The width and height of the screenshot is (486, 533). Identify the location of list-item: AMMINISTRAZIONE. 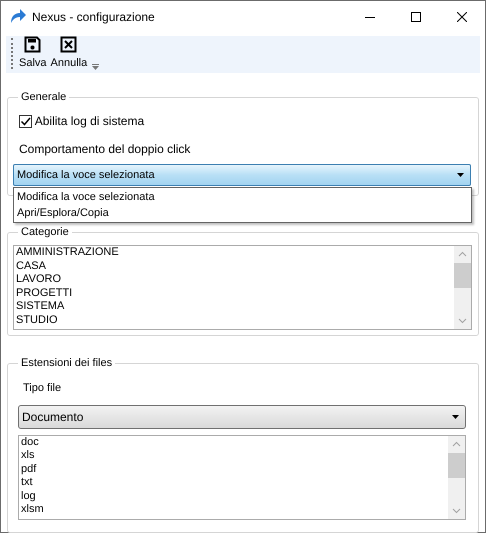
(235, 253).